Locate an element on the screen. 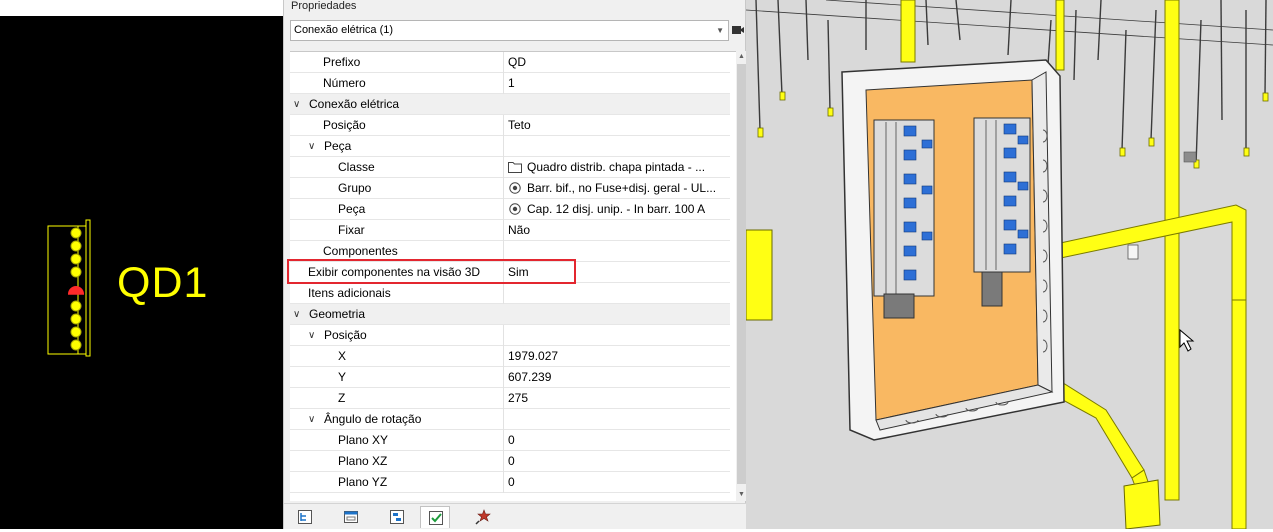 Image resolution: width=1273 pixels, height=532 pixels. property-row-posicao: Posição Teto is located at coordinates (510, 125).